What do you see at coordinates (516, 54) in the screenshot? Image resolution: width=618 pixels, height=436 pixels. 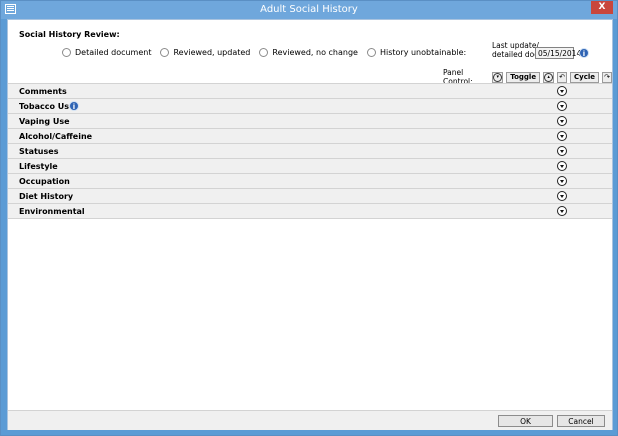 I see `last-update-label-line2: detailed doc:` at bounding box center [516, 54].